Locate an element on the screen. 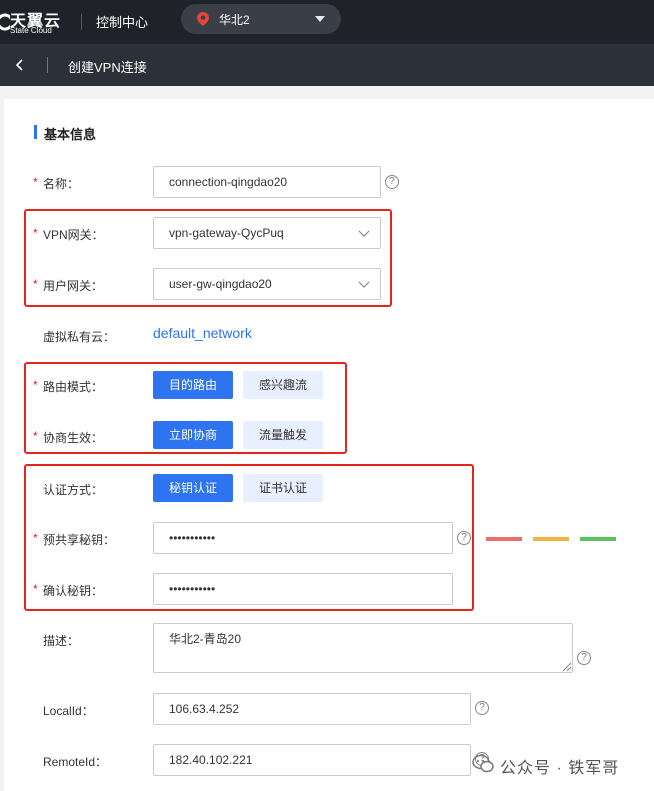 This screenshot has width=654, height=791. vpn-gateway-select: vpn-gateway-QycPuq is located at coordinates (267, 233).